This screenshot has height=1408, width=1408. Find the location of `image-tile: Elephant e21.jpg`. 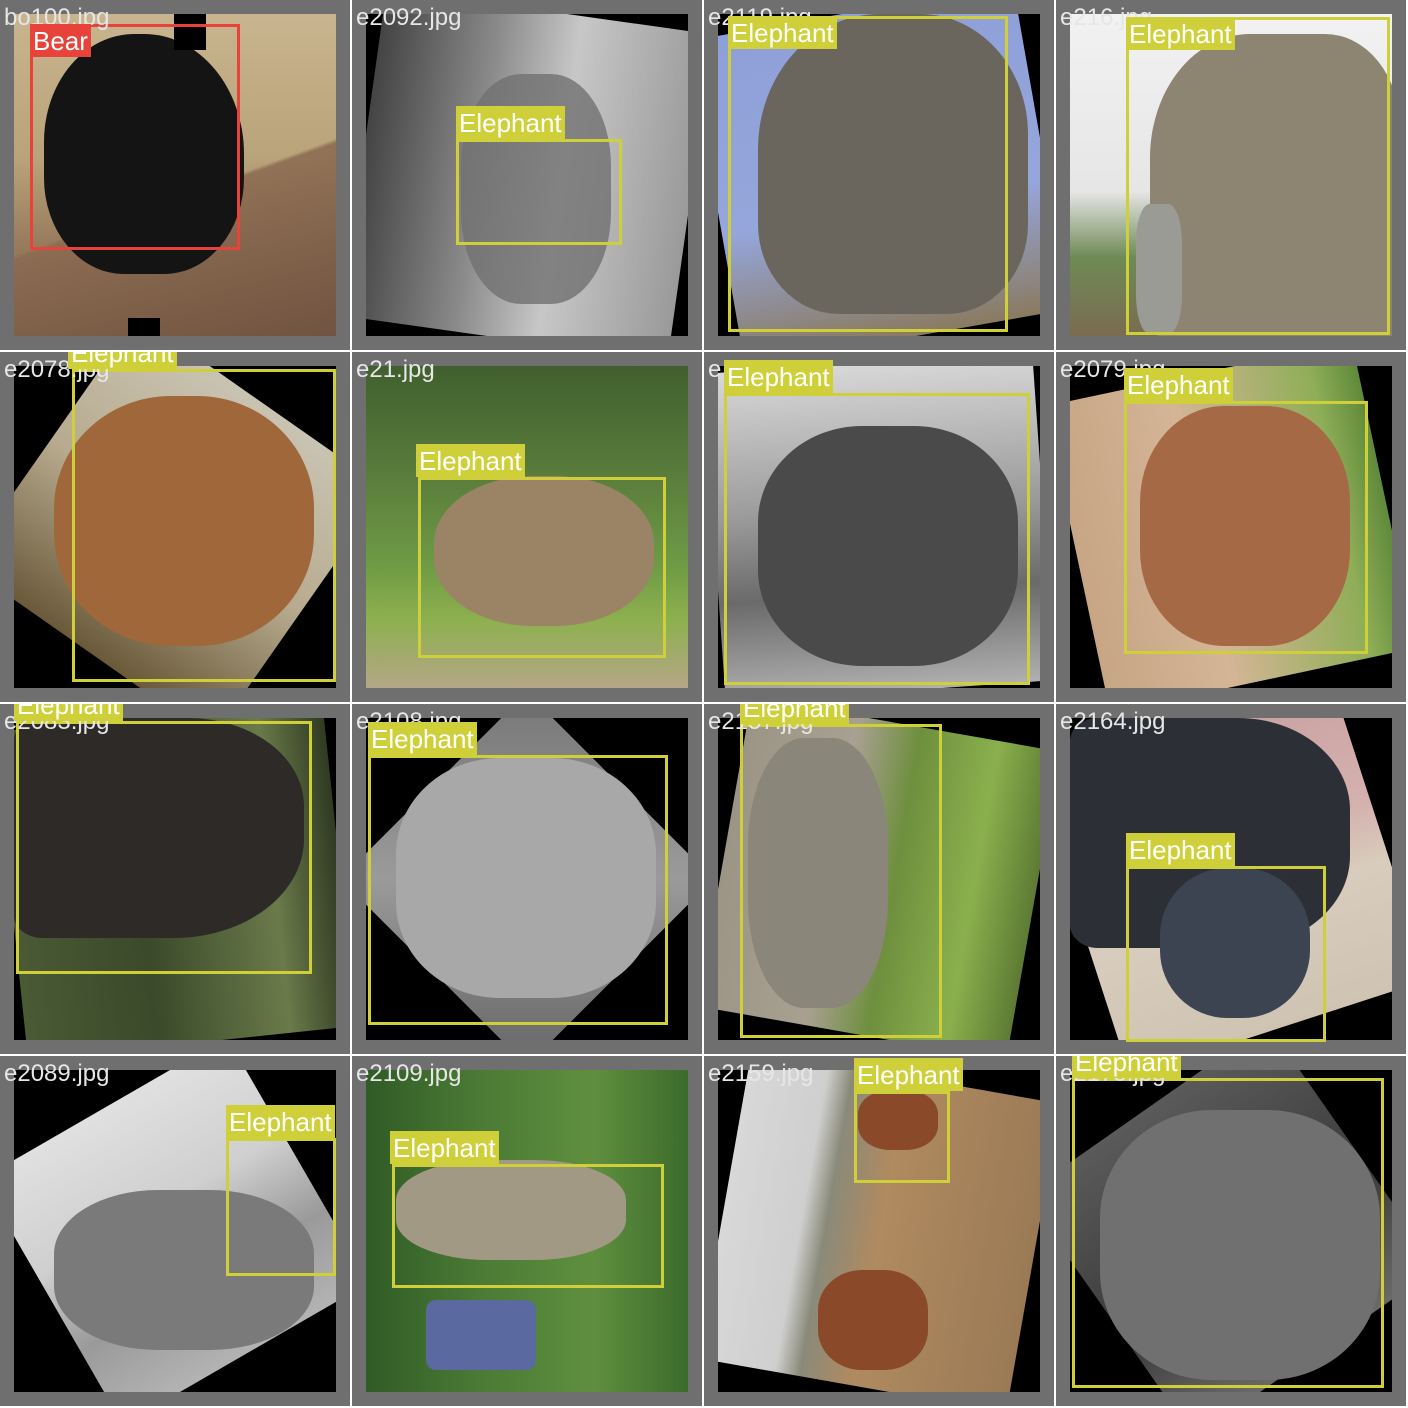

image-tile: Elephant e21.jpg is located at coordinates (527, 527).